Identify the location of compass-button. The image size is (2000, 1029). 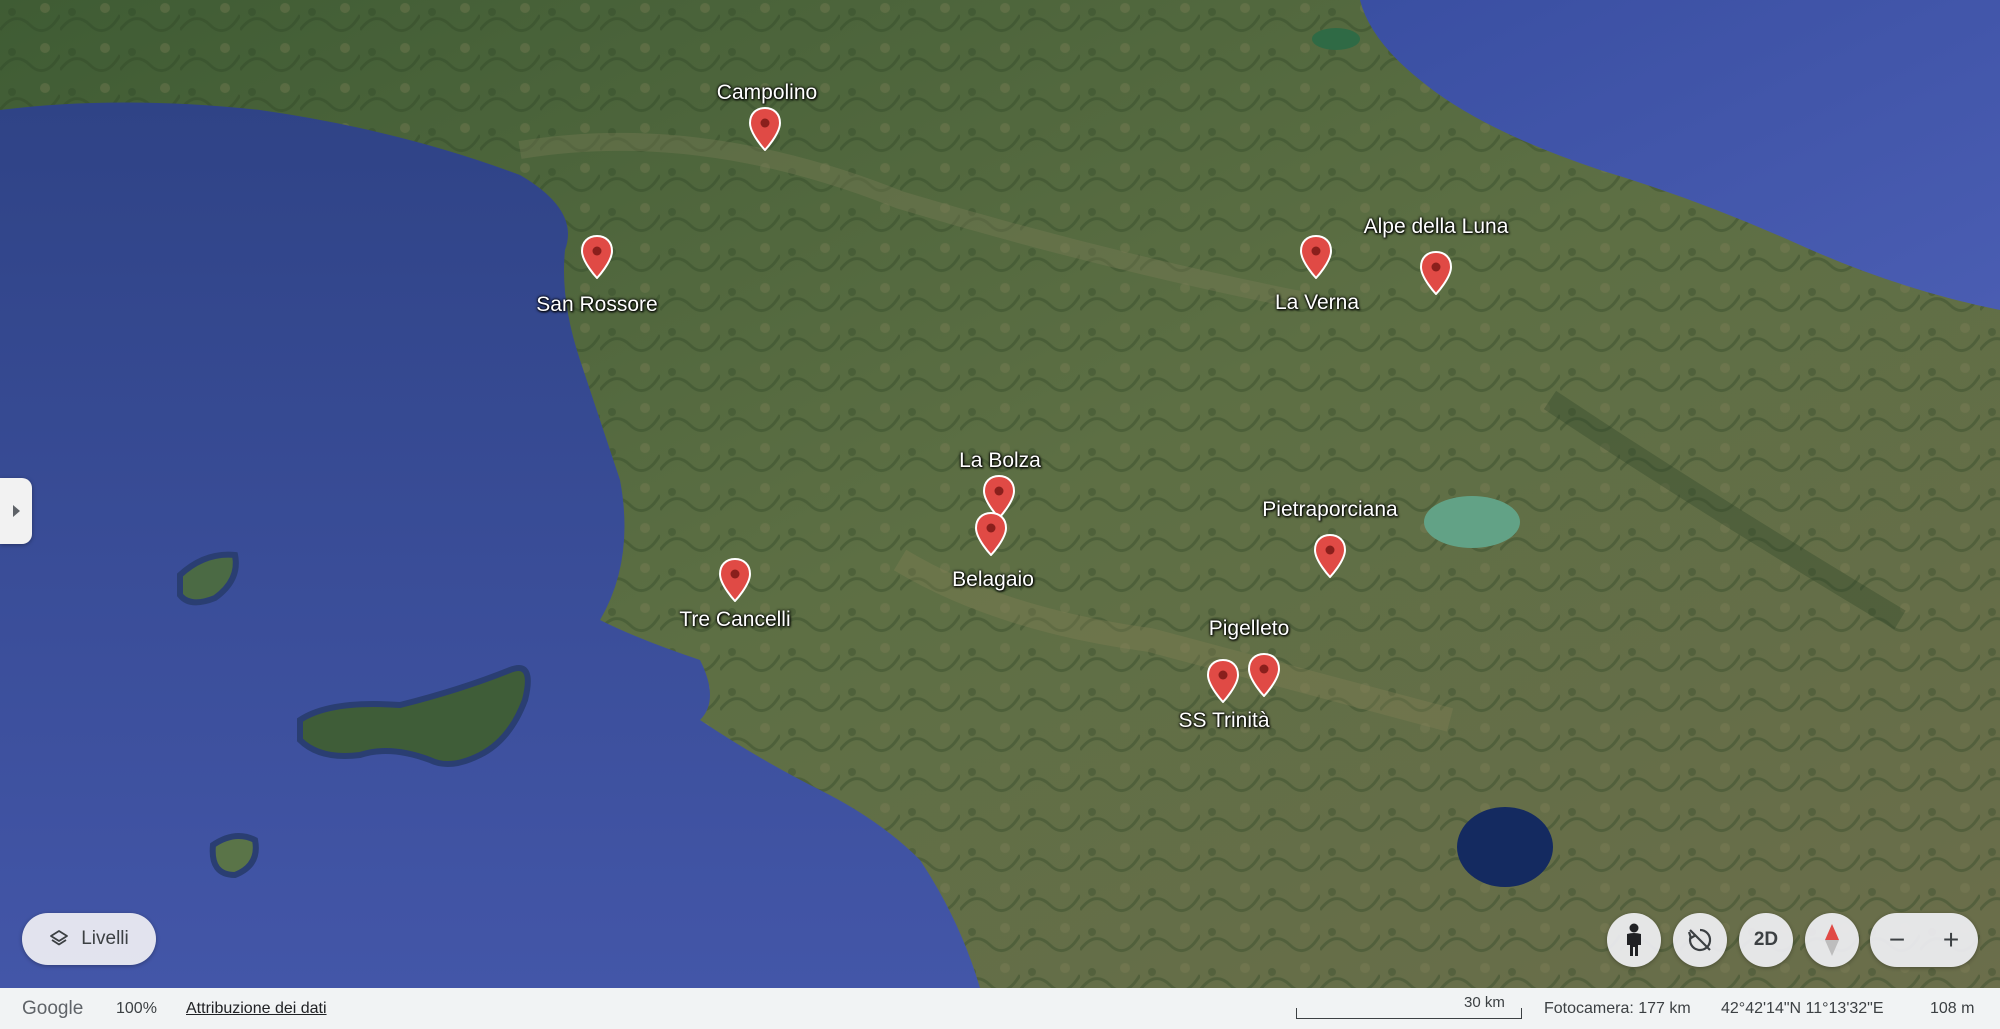
(1832, 940).